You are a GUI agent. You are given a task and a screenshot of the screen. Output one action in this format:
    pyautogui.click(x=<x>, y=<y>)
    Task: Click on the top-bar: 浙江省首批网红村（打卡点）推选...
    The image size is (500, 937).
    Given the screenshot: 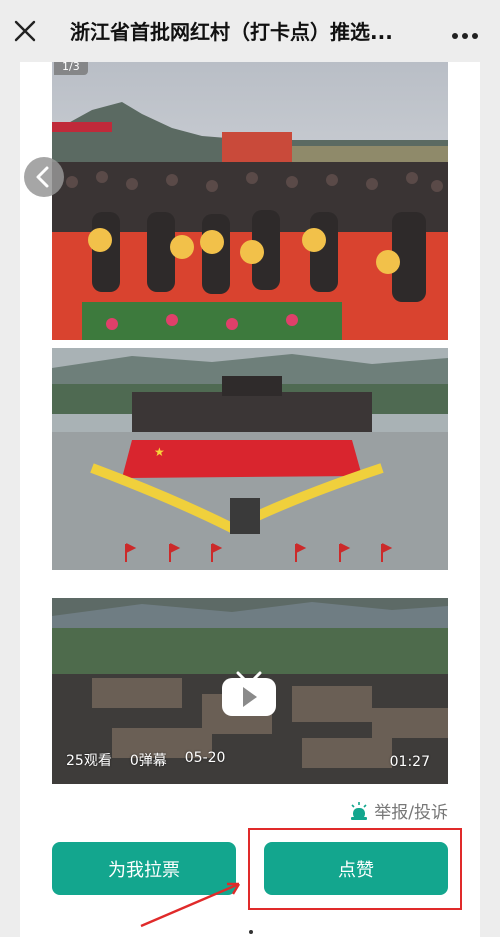 What is the action you would take?
    pyautogui.click(x=250, y=31)
    